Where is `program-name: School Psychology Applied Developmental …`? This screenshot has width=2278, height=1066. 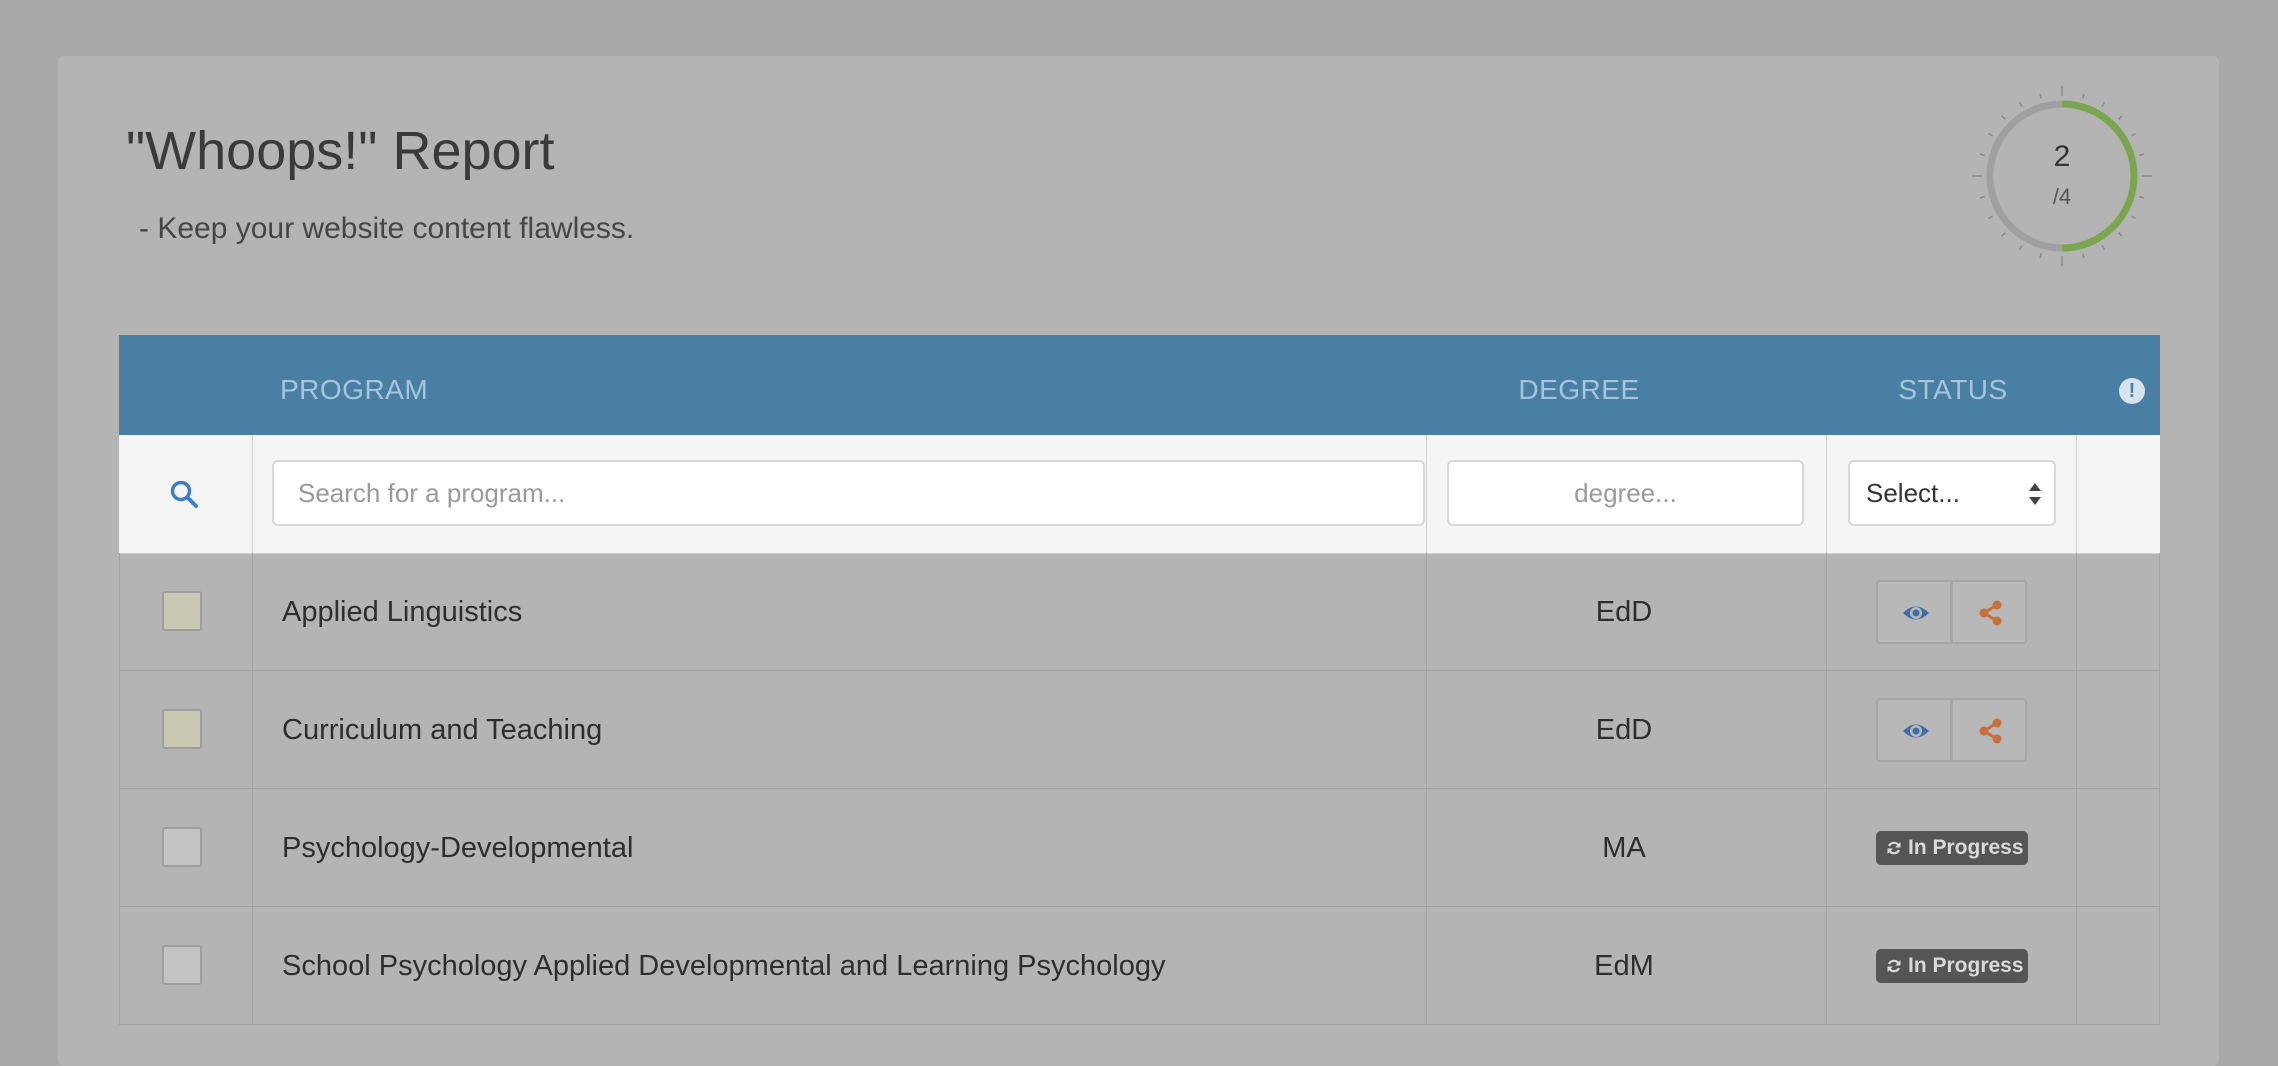
program-name: School Psychology Applied Developmental … is located at coordinates (724, 966).